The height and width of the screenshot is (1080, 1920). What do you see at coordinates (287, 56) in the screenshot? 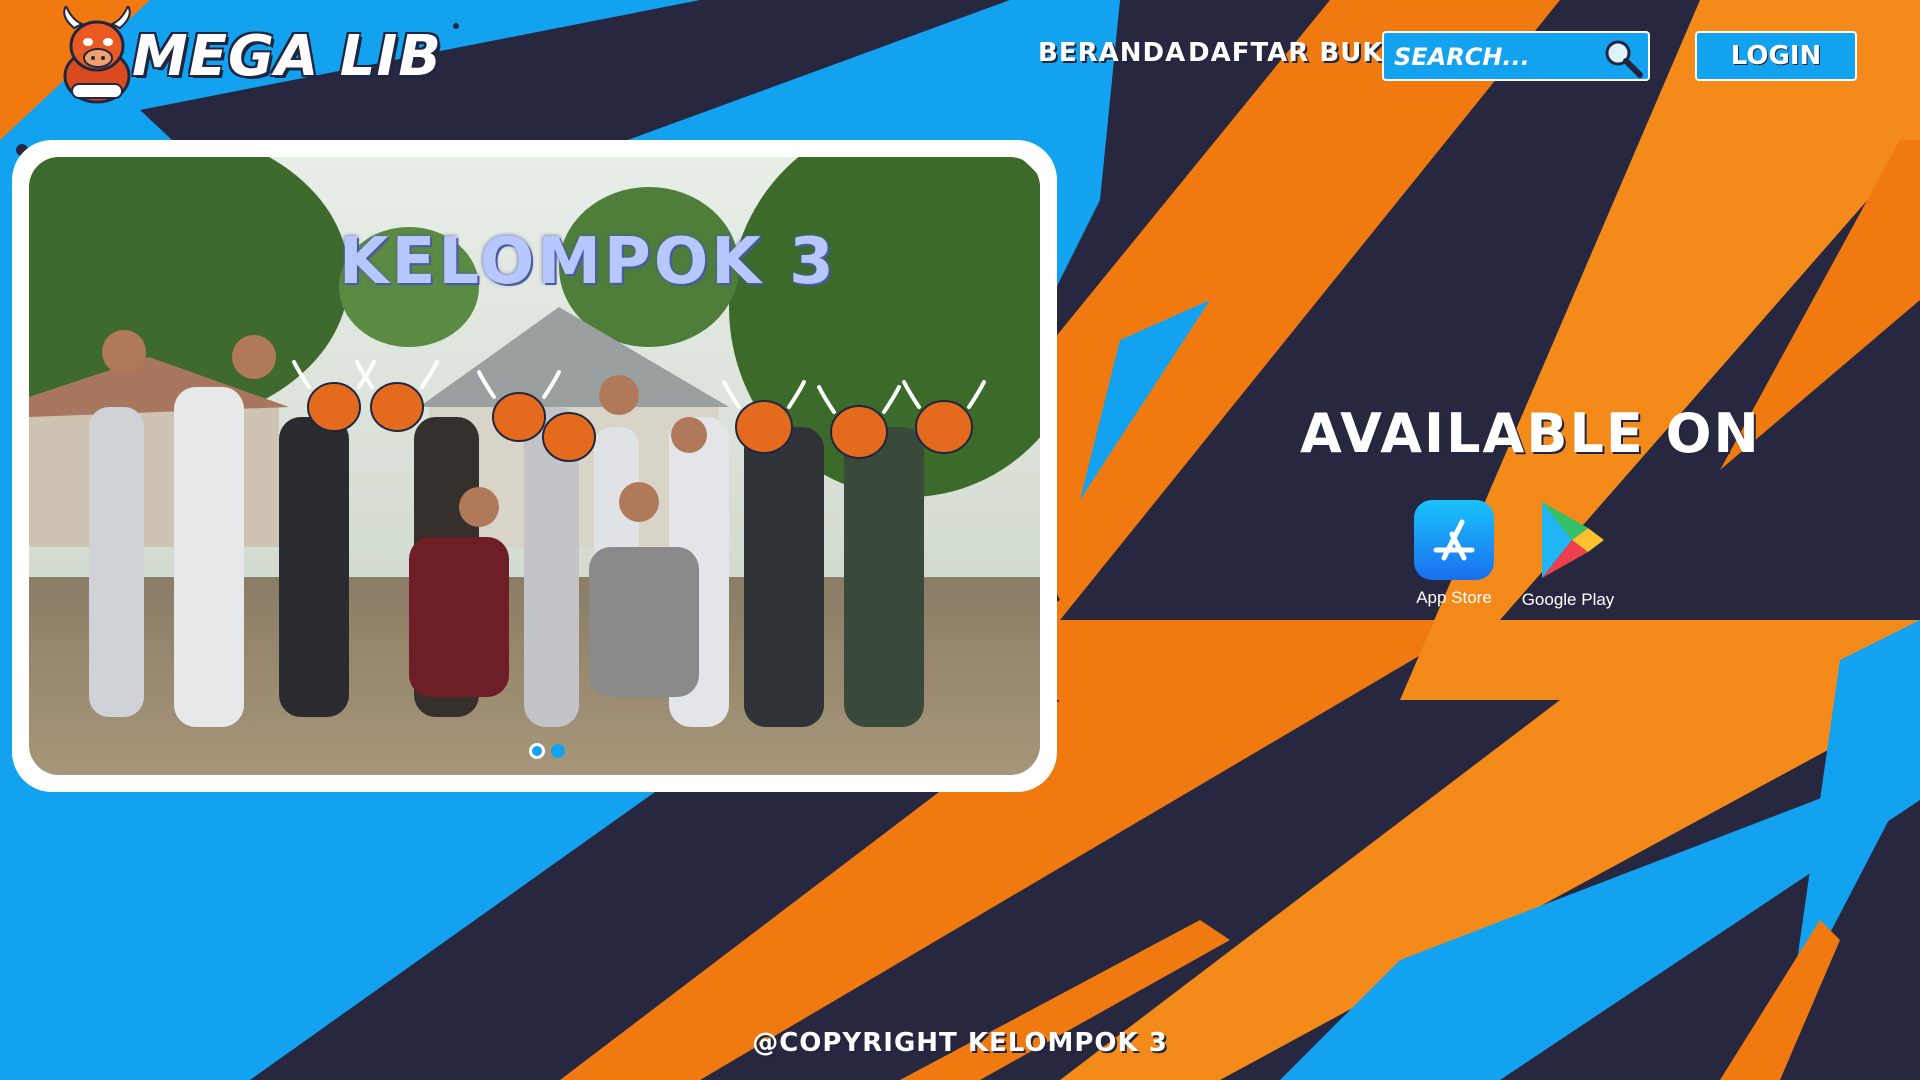
I see `brand-name: MEGA LIB` at bounding box center [287, 56].